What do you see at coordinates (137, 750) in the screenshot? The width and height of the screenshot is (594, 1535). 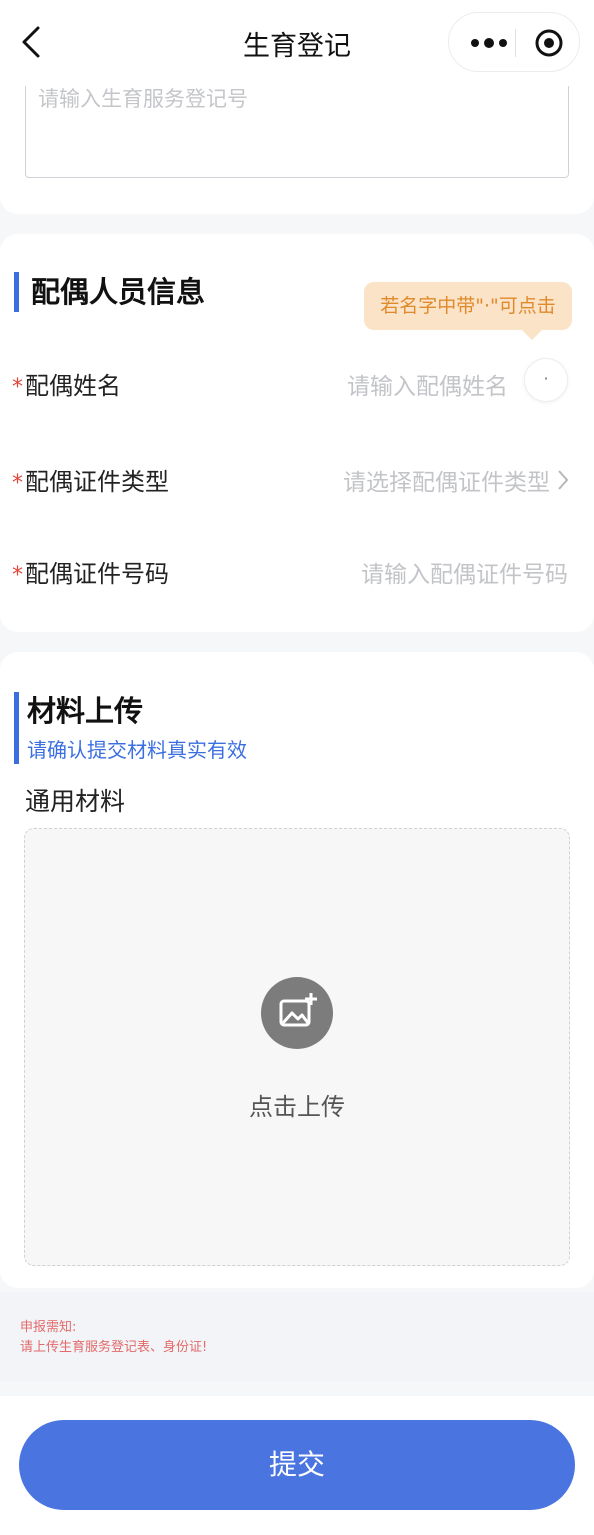 I see `materials-hint: 请确认提交材料真实有效` at bounding box center [137, 750].